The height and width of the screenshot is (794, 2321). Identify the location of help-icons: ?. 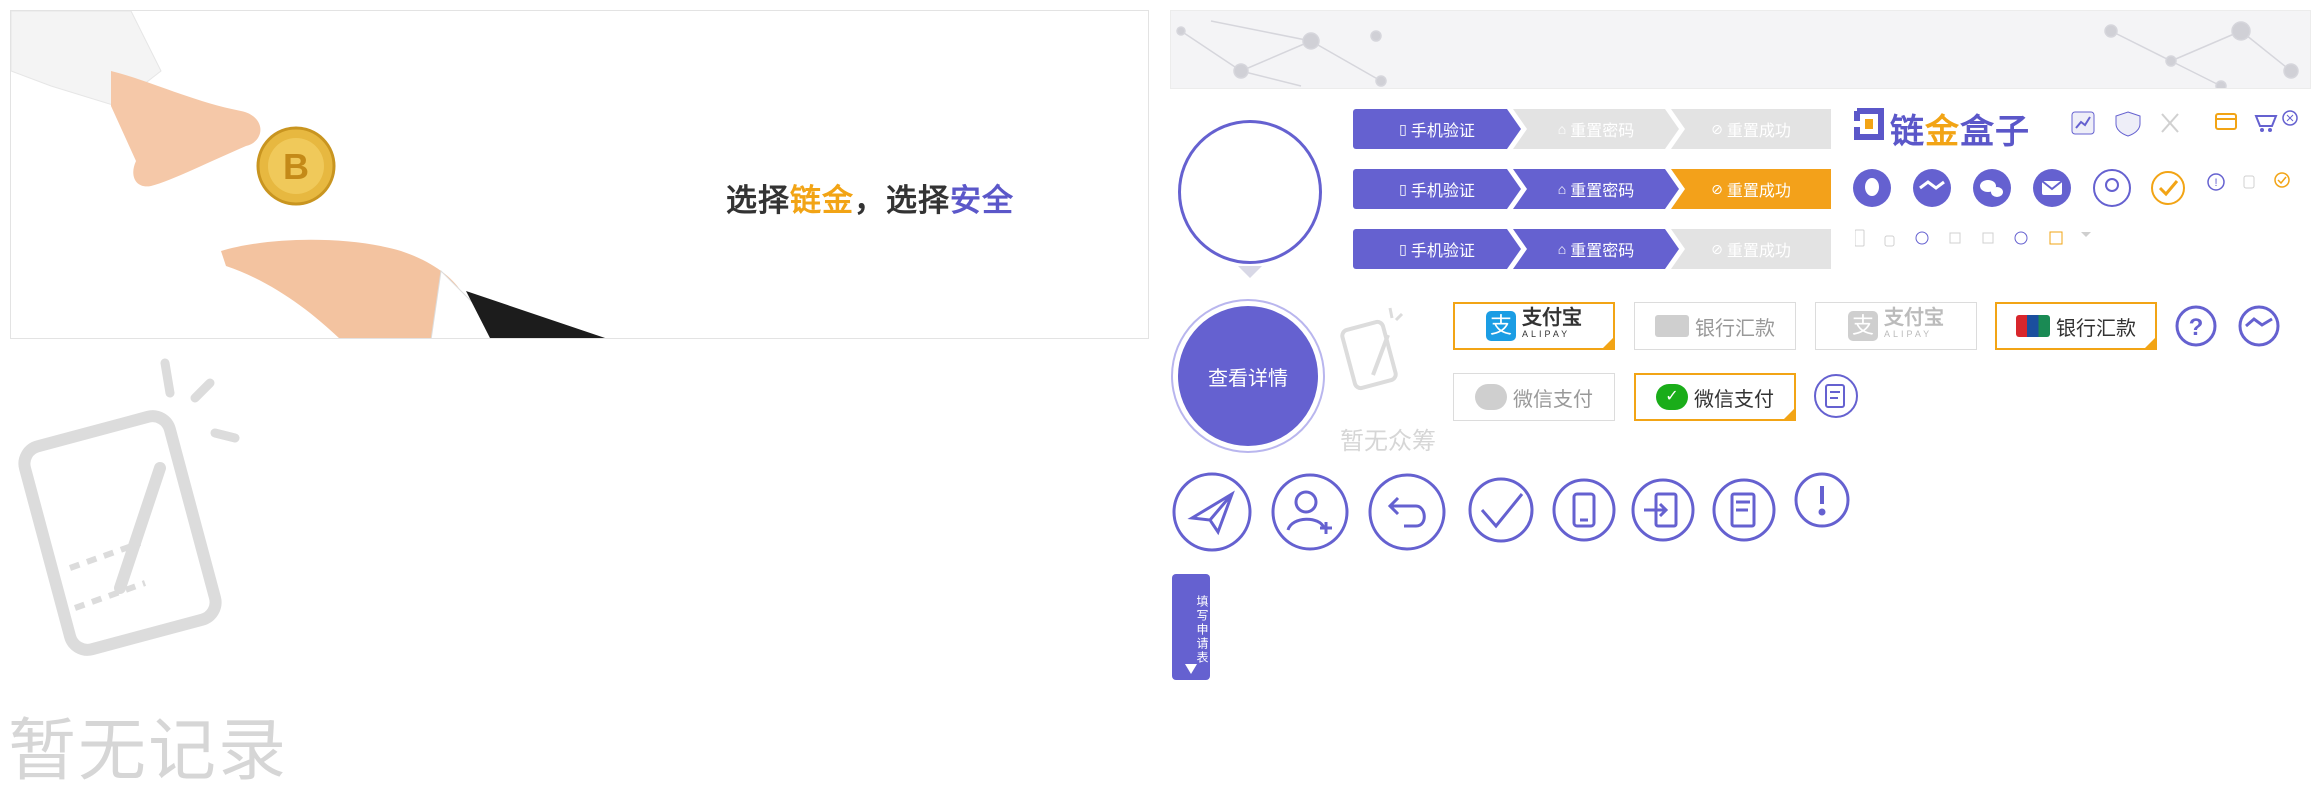
(2227, 326).